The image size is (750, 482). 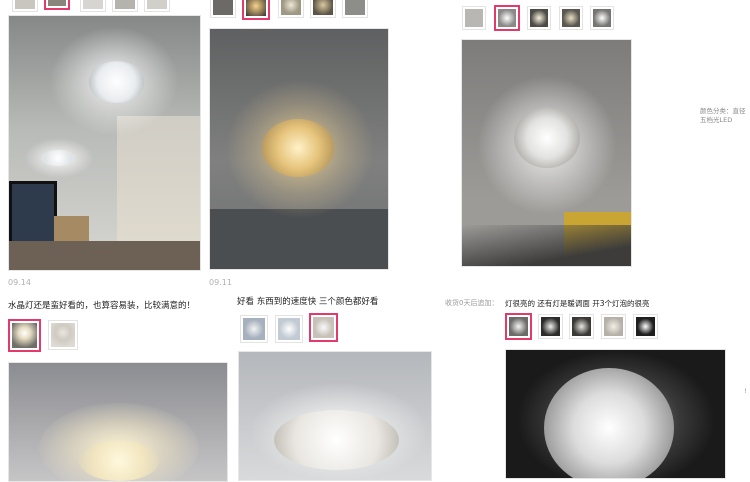 I want to click on review3b-thumb-e, so click(x=645, y=326).